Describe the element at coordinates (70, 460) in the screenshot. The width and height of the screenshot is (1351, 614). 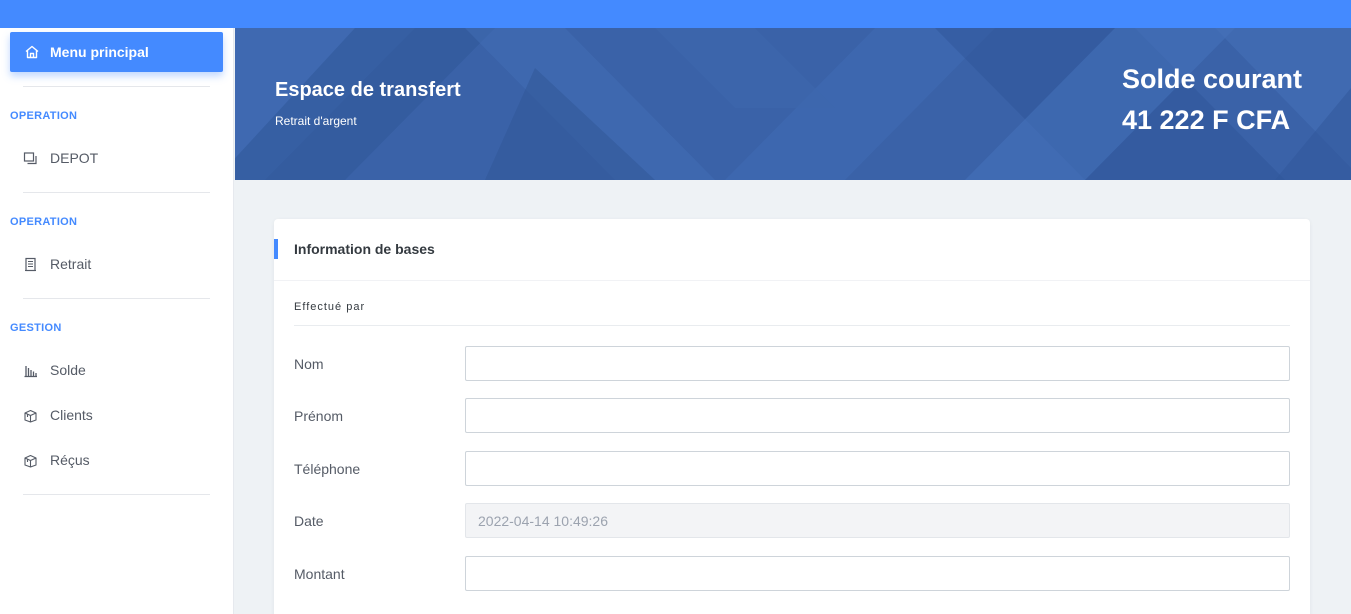
I see `sidebar-item-label: Réçus` at that location.